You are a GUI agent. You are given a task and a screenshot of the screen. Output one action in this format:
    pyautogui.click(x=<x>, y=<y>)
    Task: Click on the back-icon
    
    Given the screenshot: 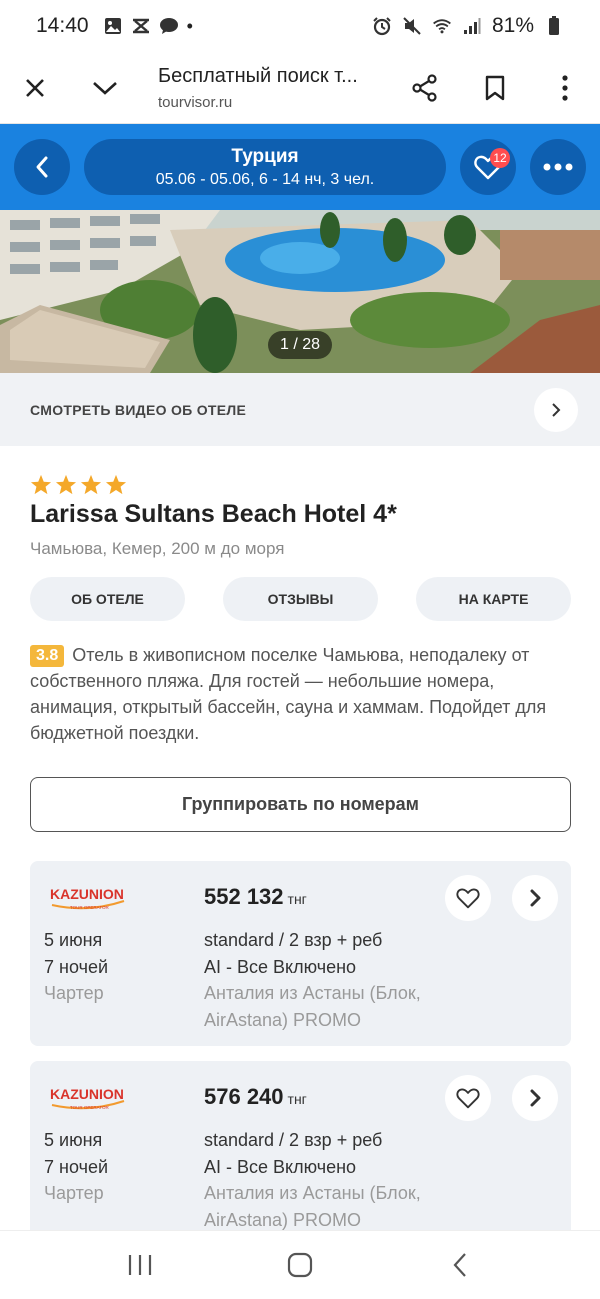 What is the action you would take?
    pyautogui.click(x=459, y=1265)
    